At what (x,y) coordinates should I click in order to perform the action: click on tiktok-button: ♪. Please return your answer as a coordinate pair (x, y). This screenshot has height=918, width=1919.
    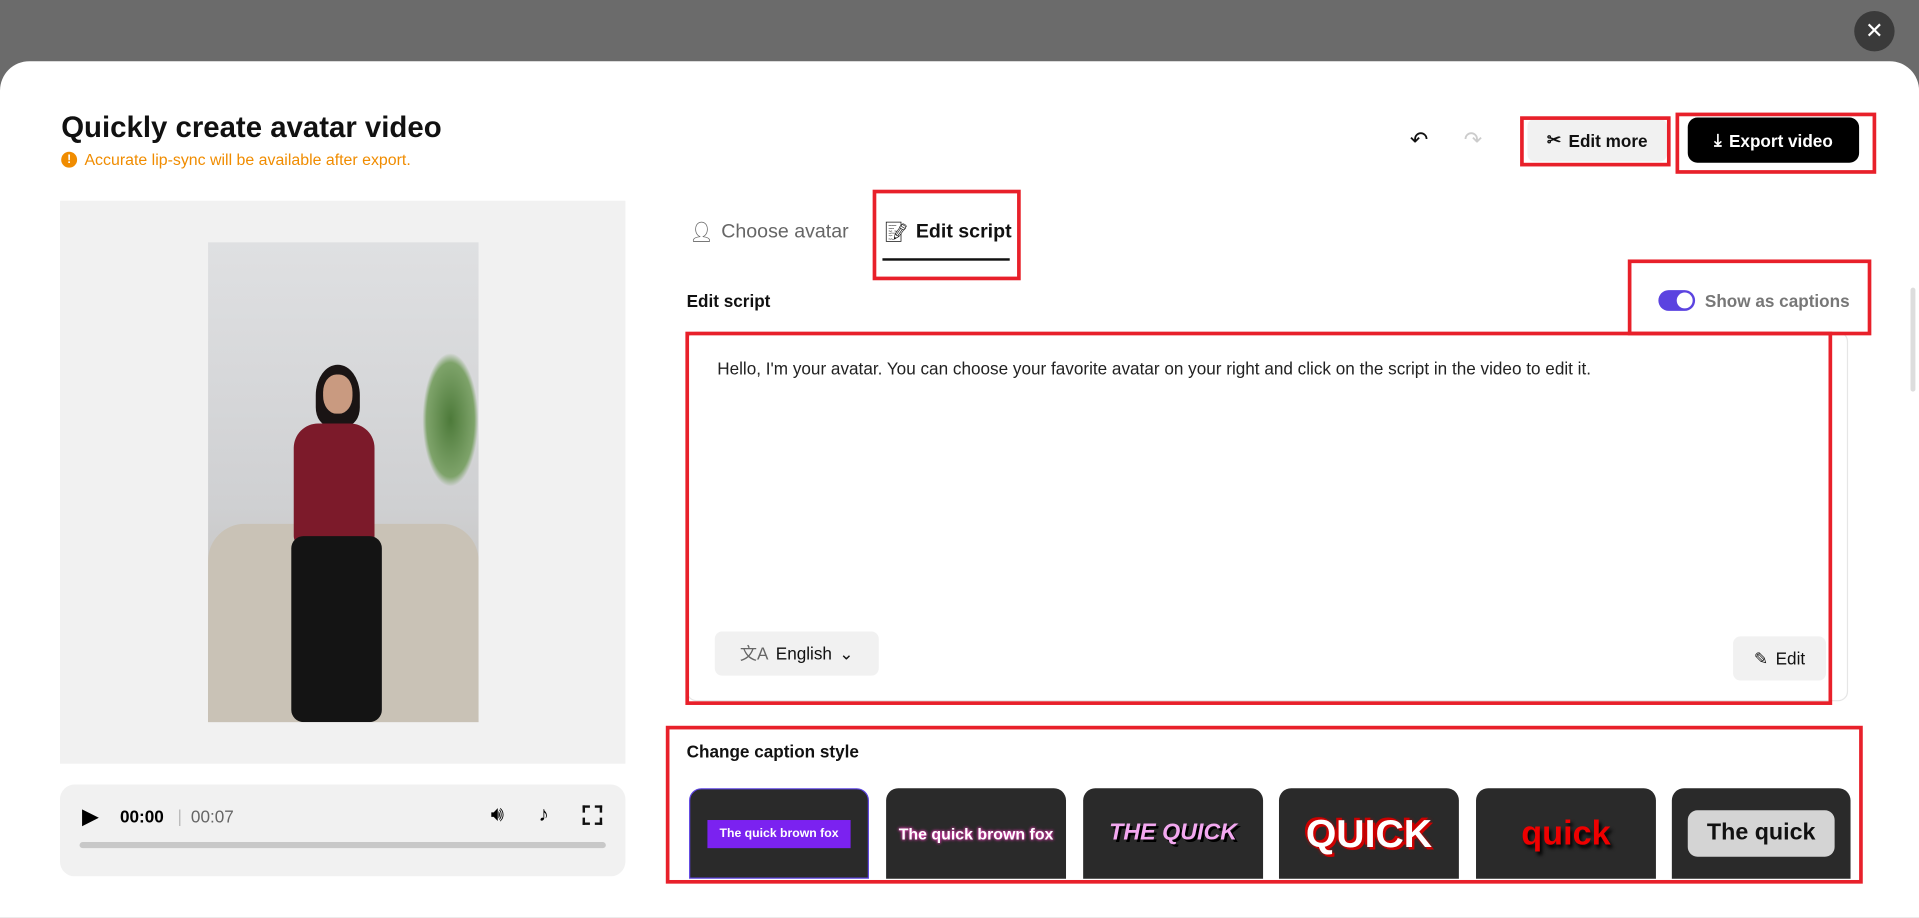
    Looking at the image, I should click on (544, 815).